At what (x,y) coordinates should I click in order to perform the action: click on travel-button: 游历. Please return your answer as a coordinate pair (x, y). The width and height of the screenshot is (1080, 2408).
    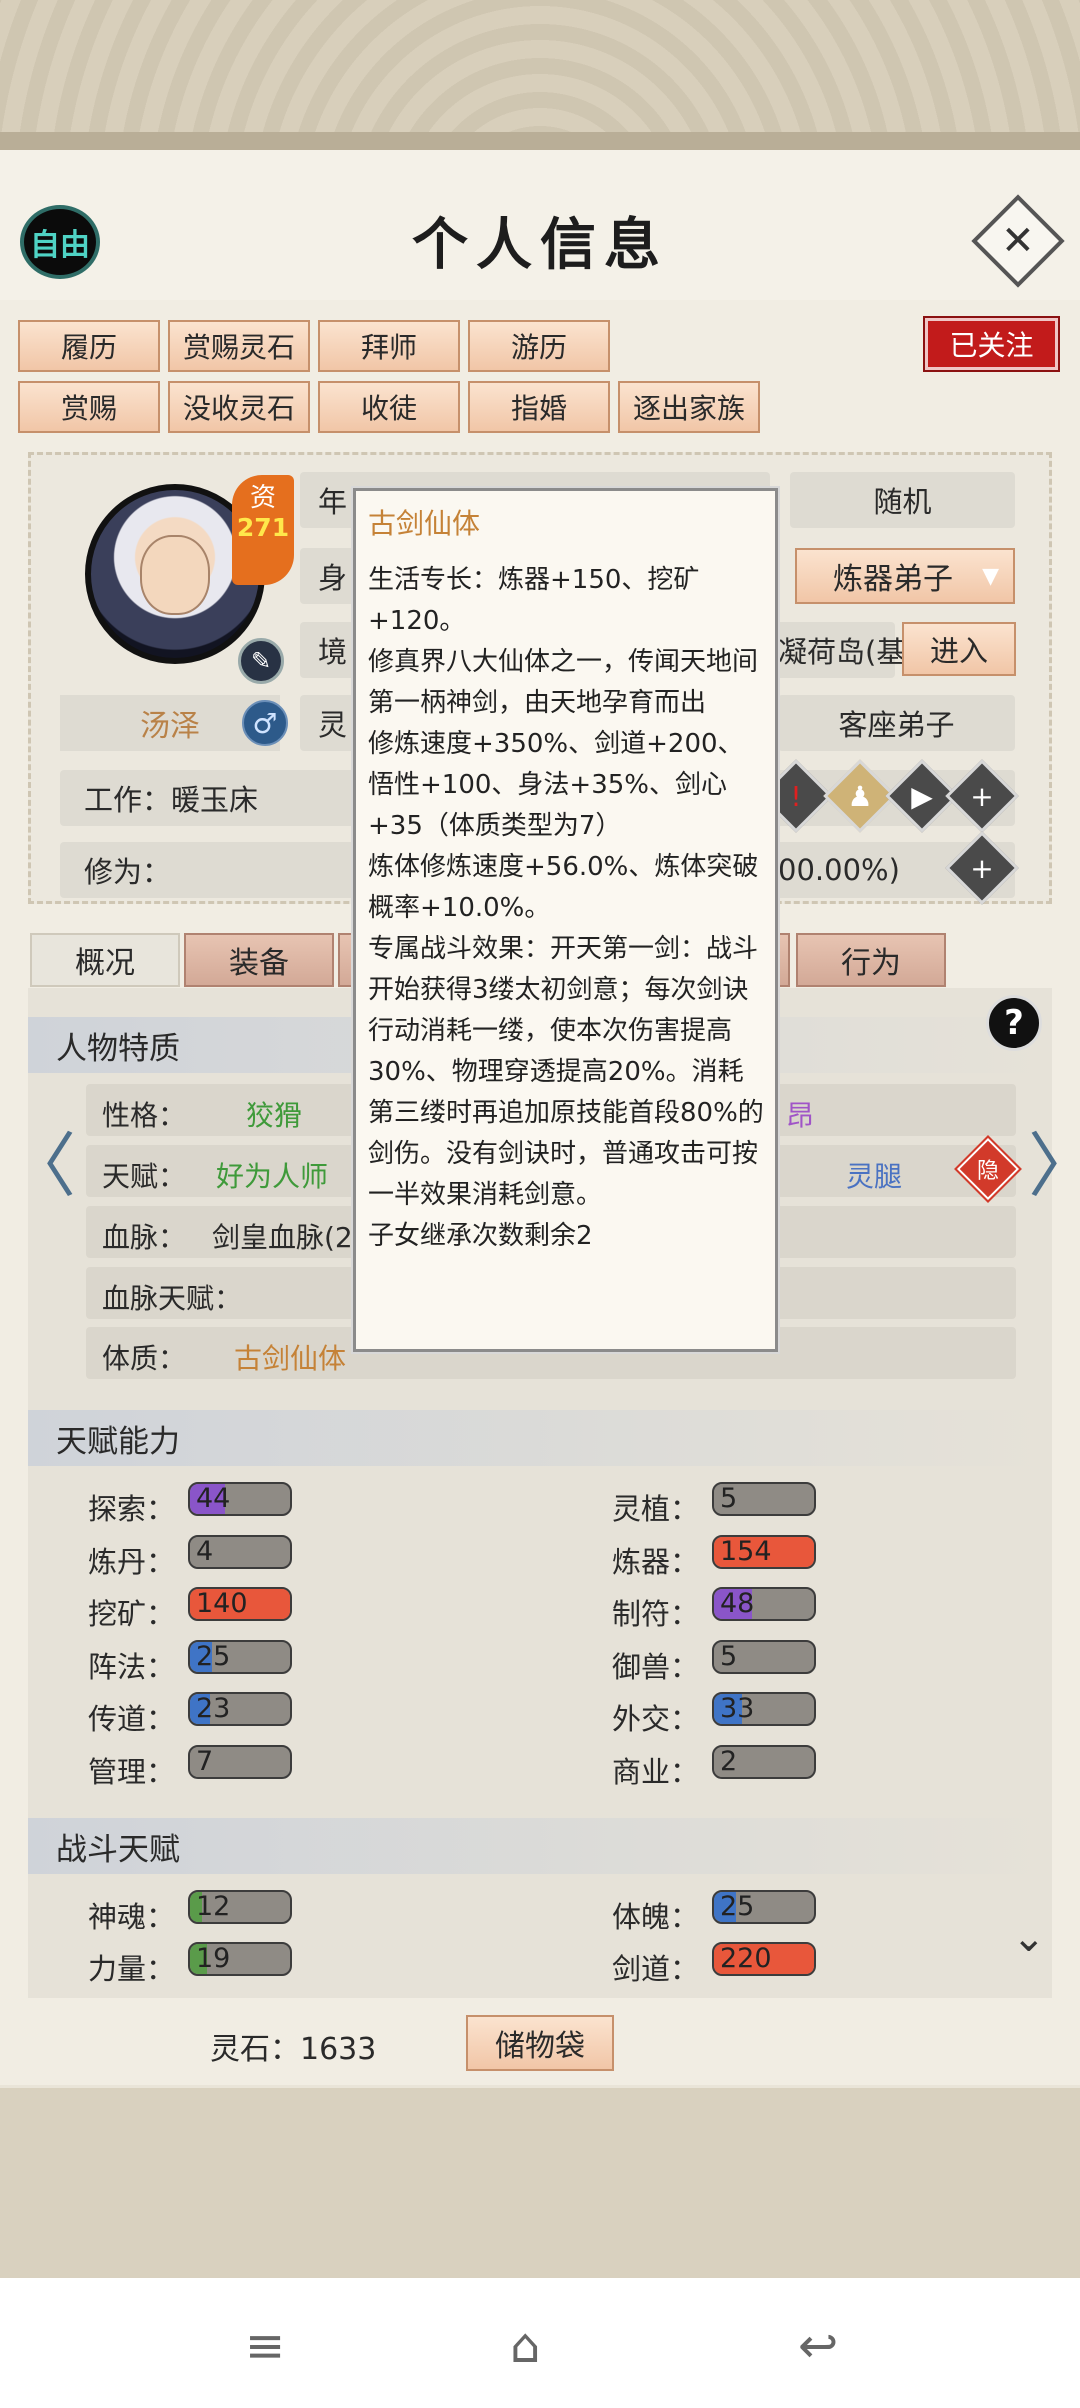
    Looking at the image, I should click on (539, 346).